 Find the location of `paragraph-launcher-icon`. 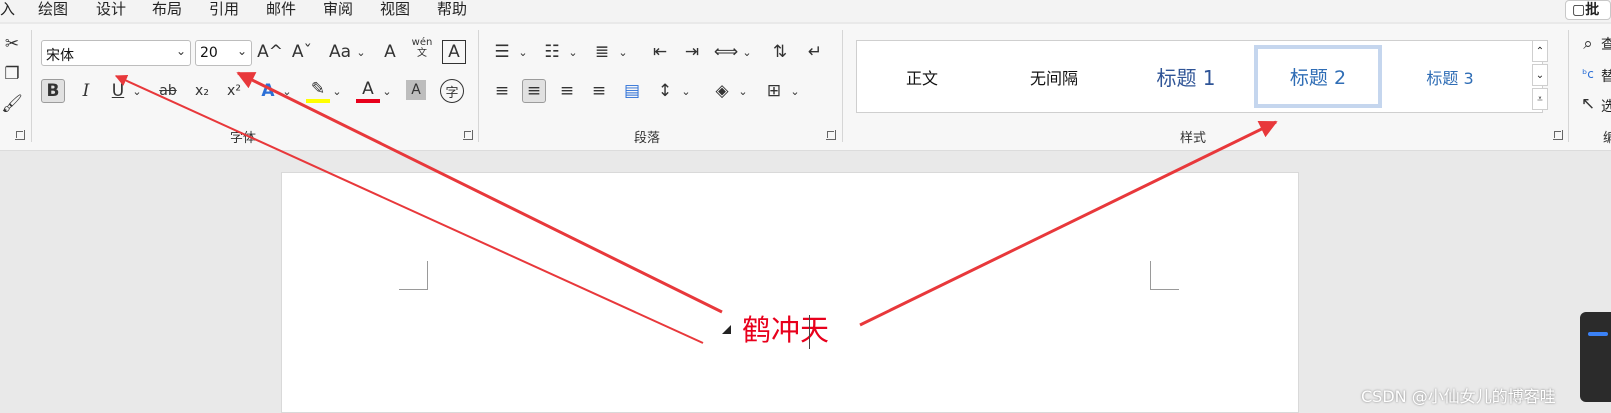

paragraph-launcher-icon is located at coordinates (831, 135).